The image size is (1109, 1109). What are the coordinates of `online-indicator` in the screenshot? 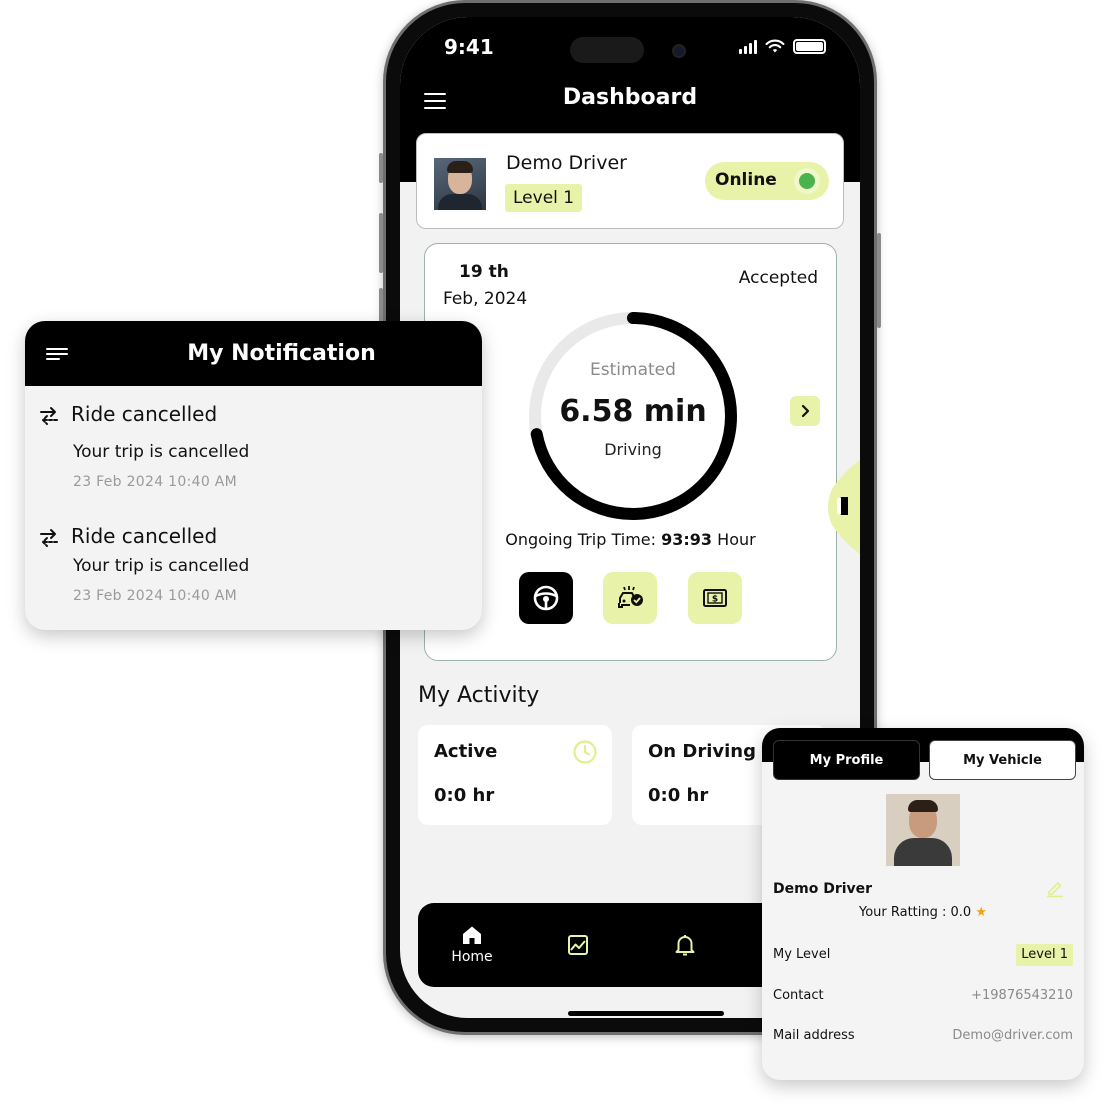 It's located at (807, 181).